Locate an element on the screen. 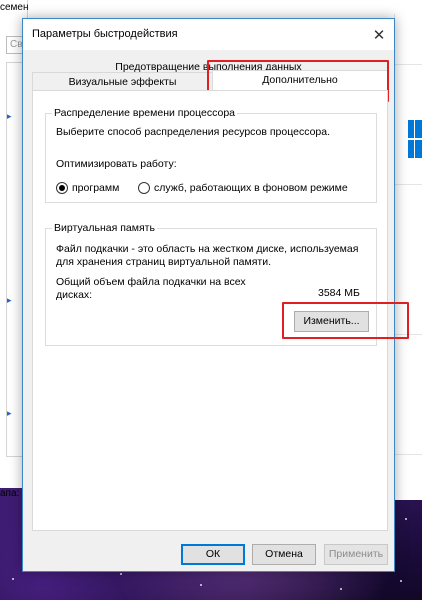  virtual-memory-description-line2: для хранения страниц виртуальной памяти. is located at coordinates (164, 262).